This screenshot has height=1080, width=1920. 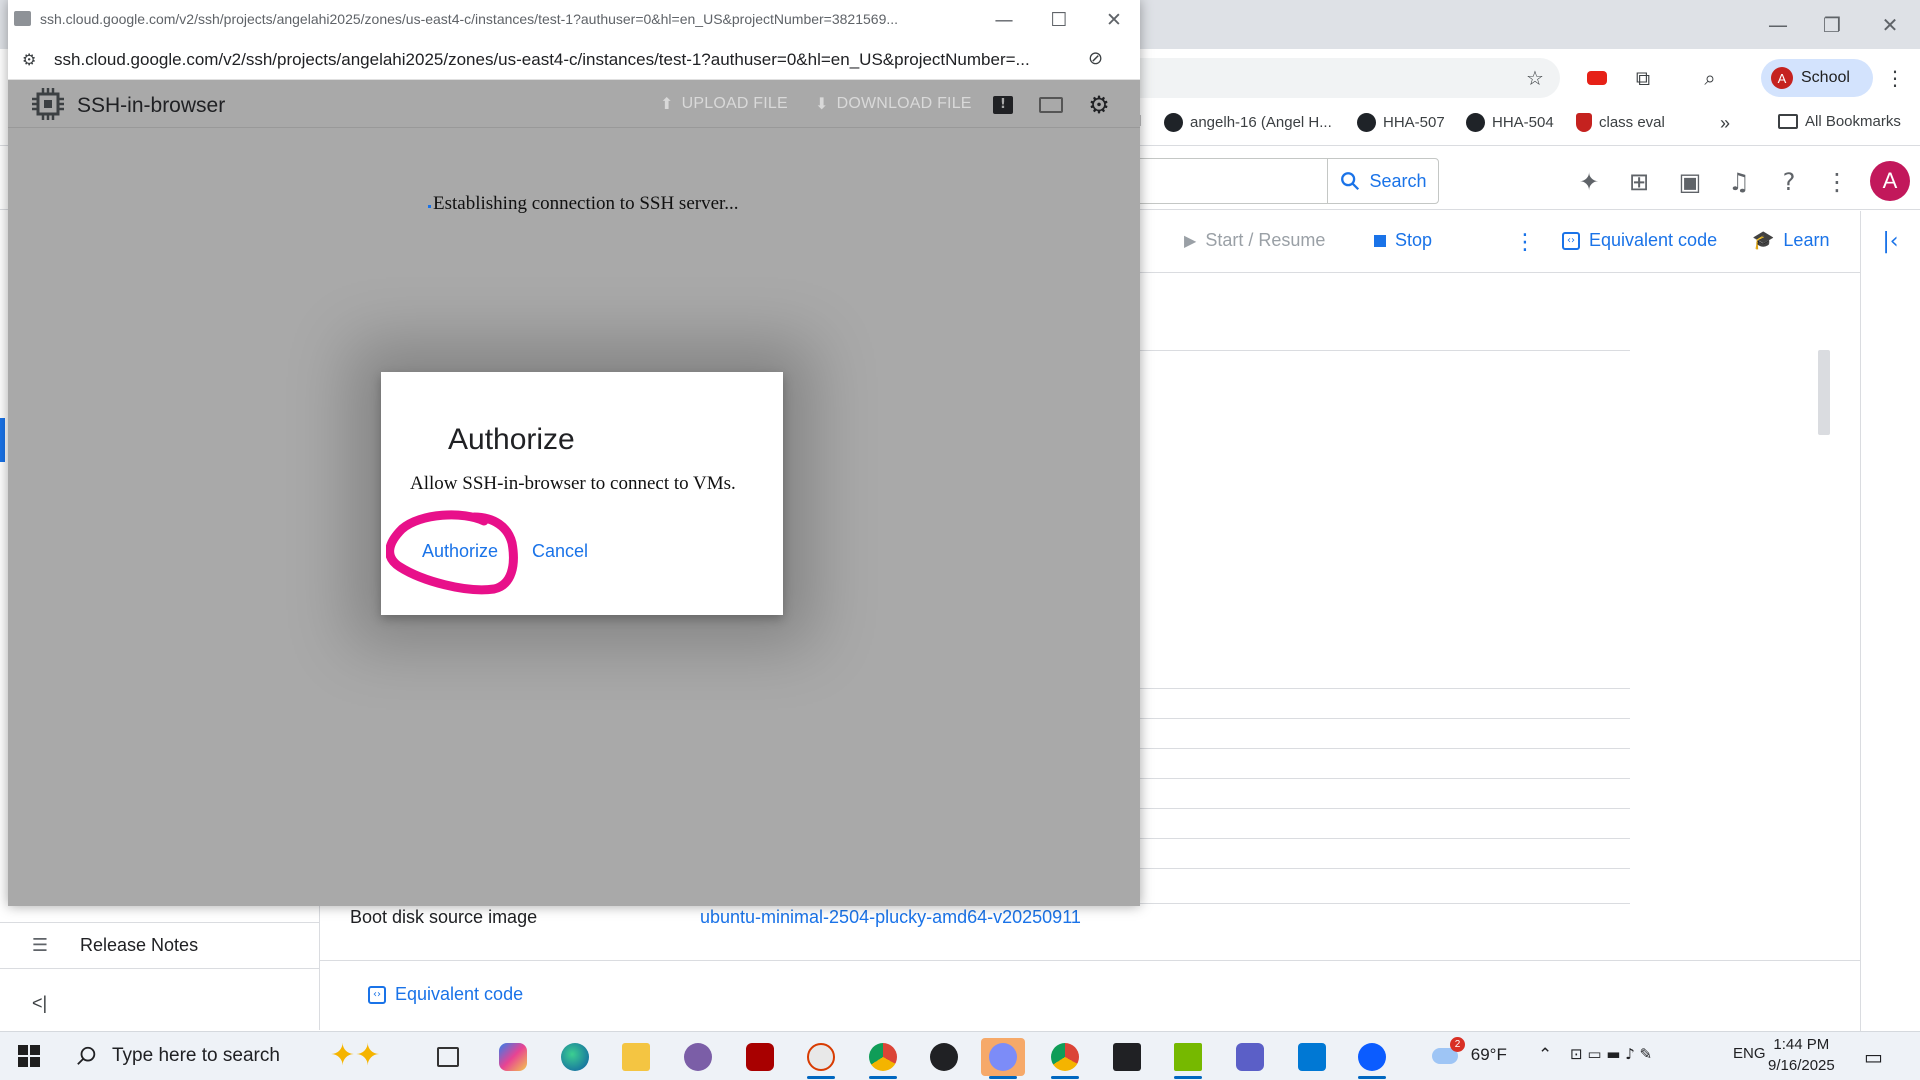 I want to click on release-notes-icon: ☰, so click(x=40, y=945).